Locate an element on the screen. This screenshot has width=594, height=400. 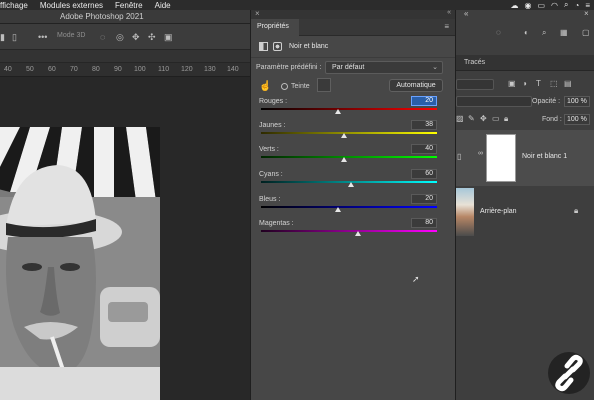
slider-value-field: 80 is located at coordinates (424, 223).